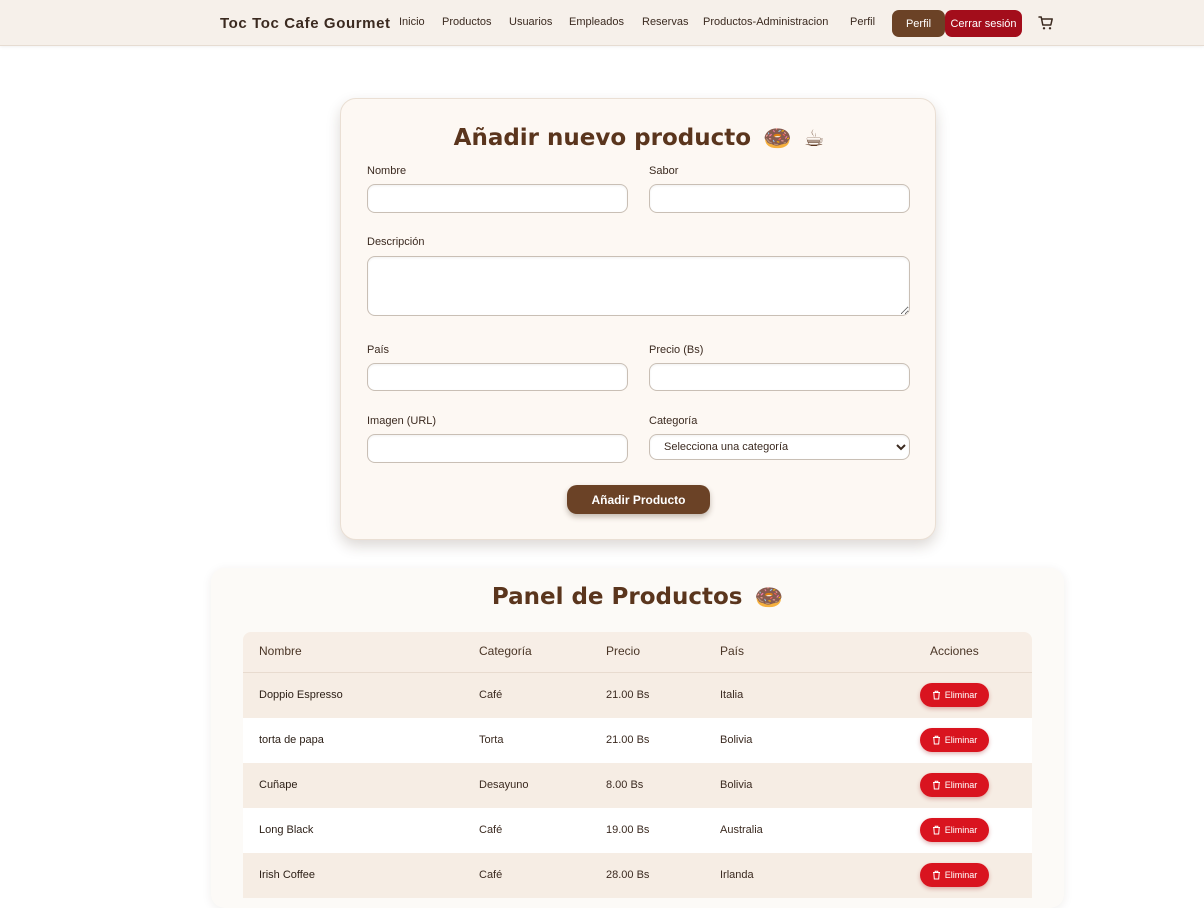 Image resolution: width=1204 pixels, height=908 pixels. I want to click on nav-link-inicio: Inicio, so click(412, 22).